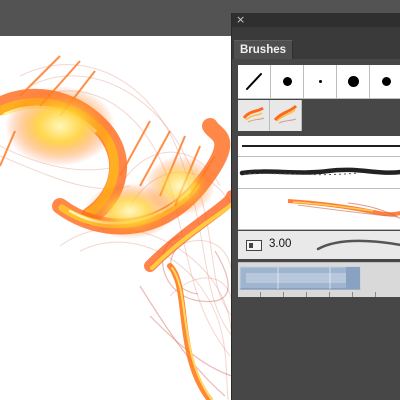 This screenshot has height=400, width=400. I want to click on pattern-ruler, so click(319, 294).